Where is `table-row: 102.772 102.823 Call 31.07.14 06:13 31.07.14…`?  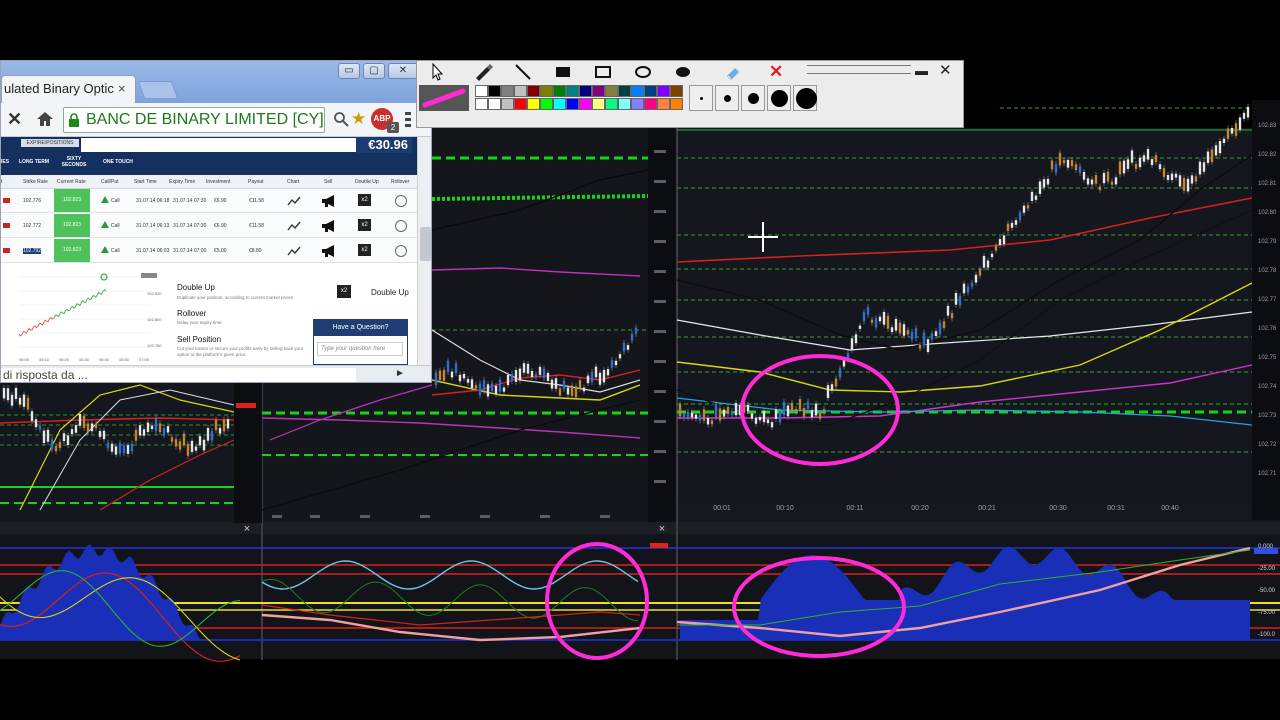
table-row: 102.772 102.823 Call 31.07.14 06:13 31.07.14… is located at coordinates (209, 226).